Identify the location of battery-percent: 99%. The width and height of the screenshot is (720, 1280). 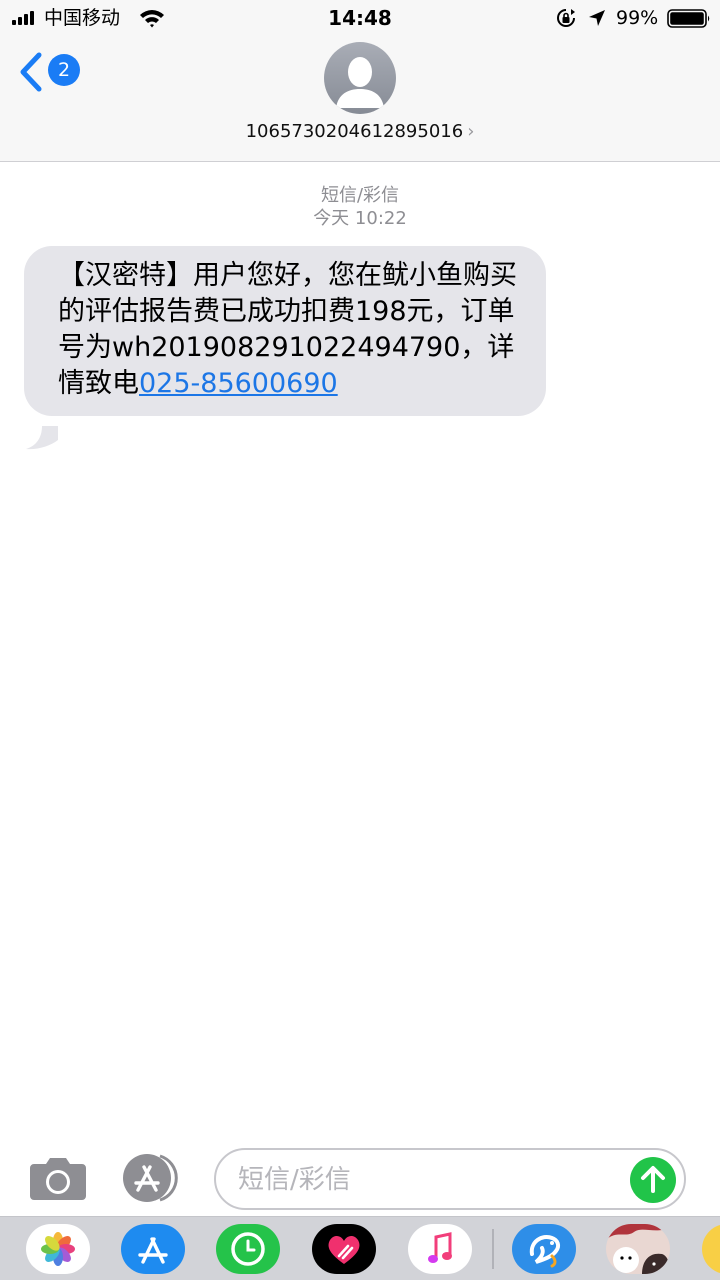
(637, 18).